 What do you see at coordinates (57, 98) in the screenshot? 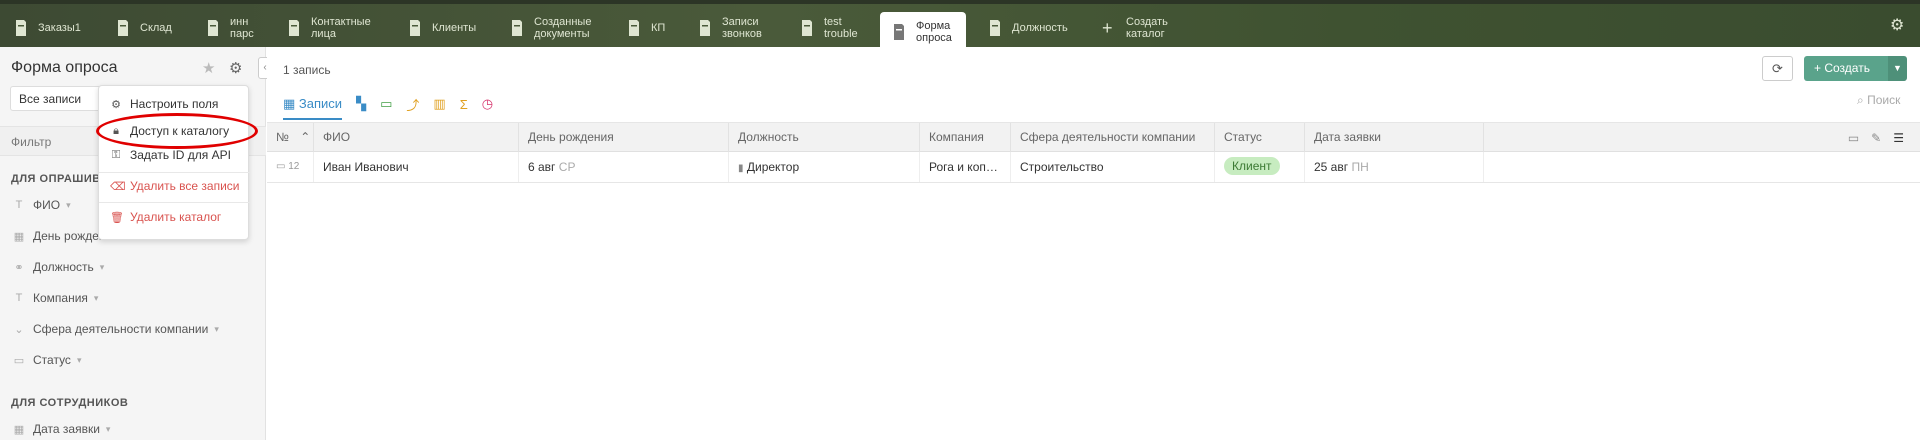
I see `view-select: Все записи` at bounding box center [57, 98].